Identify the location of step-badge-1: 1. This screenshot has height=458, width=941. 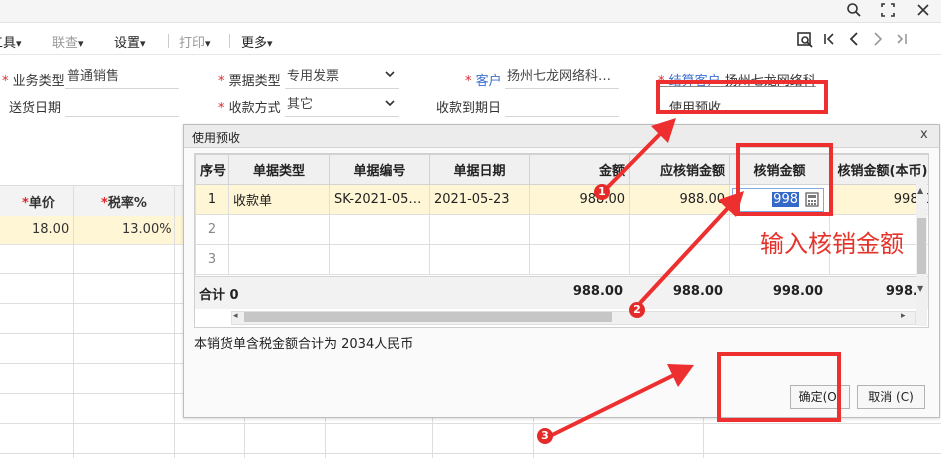
(602, 192).